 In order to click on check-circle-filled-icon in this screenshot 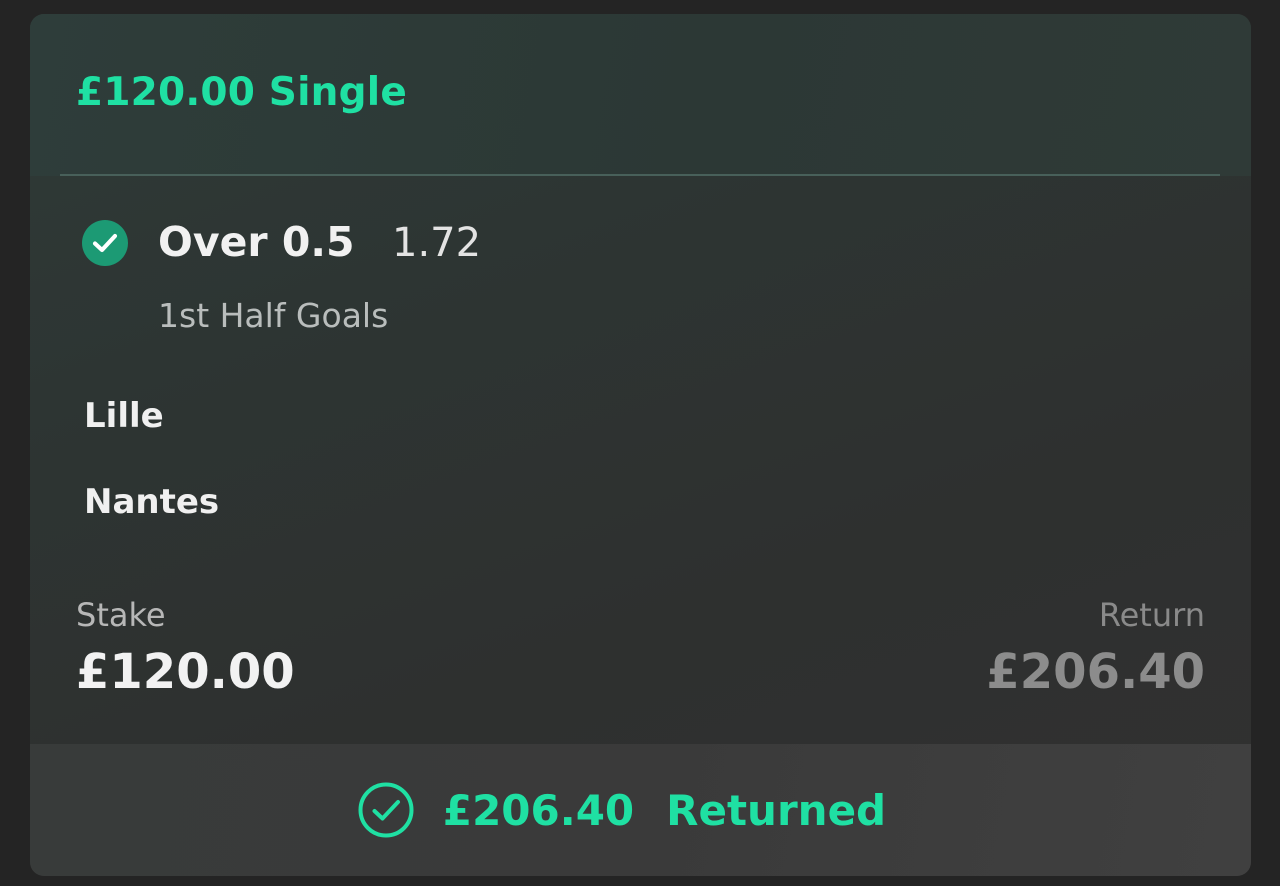, I will do `click(105, 243)`.